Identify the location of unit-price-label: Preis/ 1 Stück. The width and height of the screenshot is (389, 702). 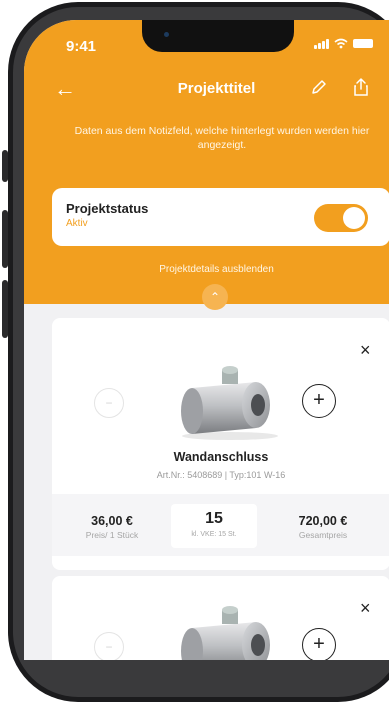
(112, 535).